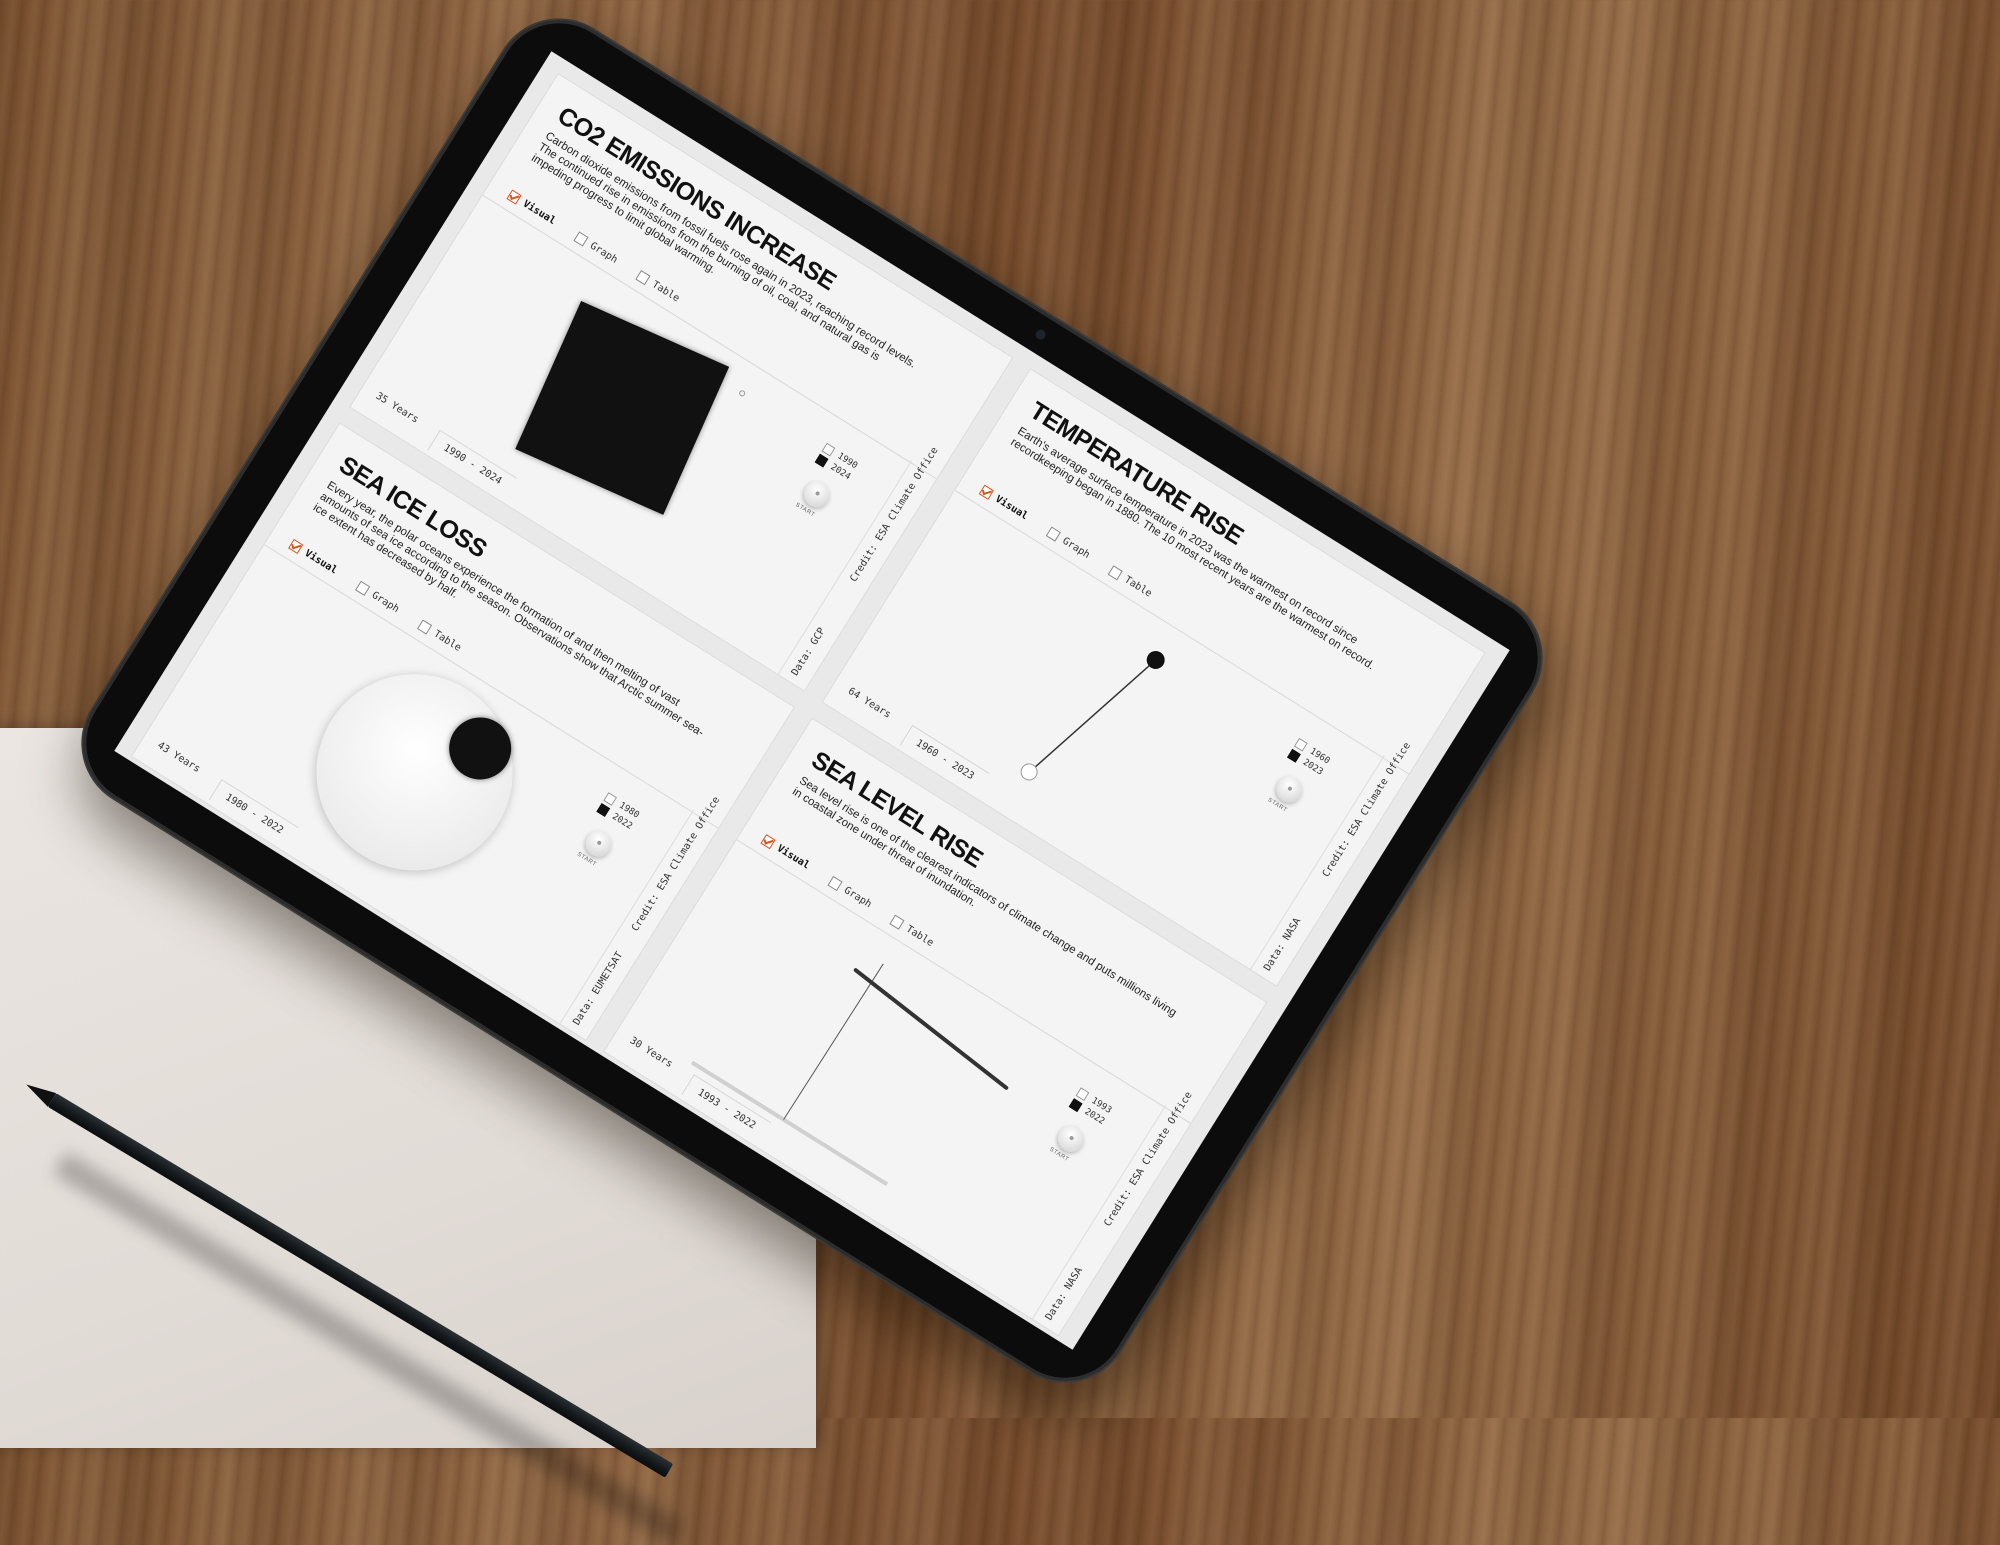 The height and width of the screenshot is (1545, 2000). I want to click on sea-level-bar, so click(931, 1029).